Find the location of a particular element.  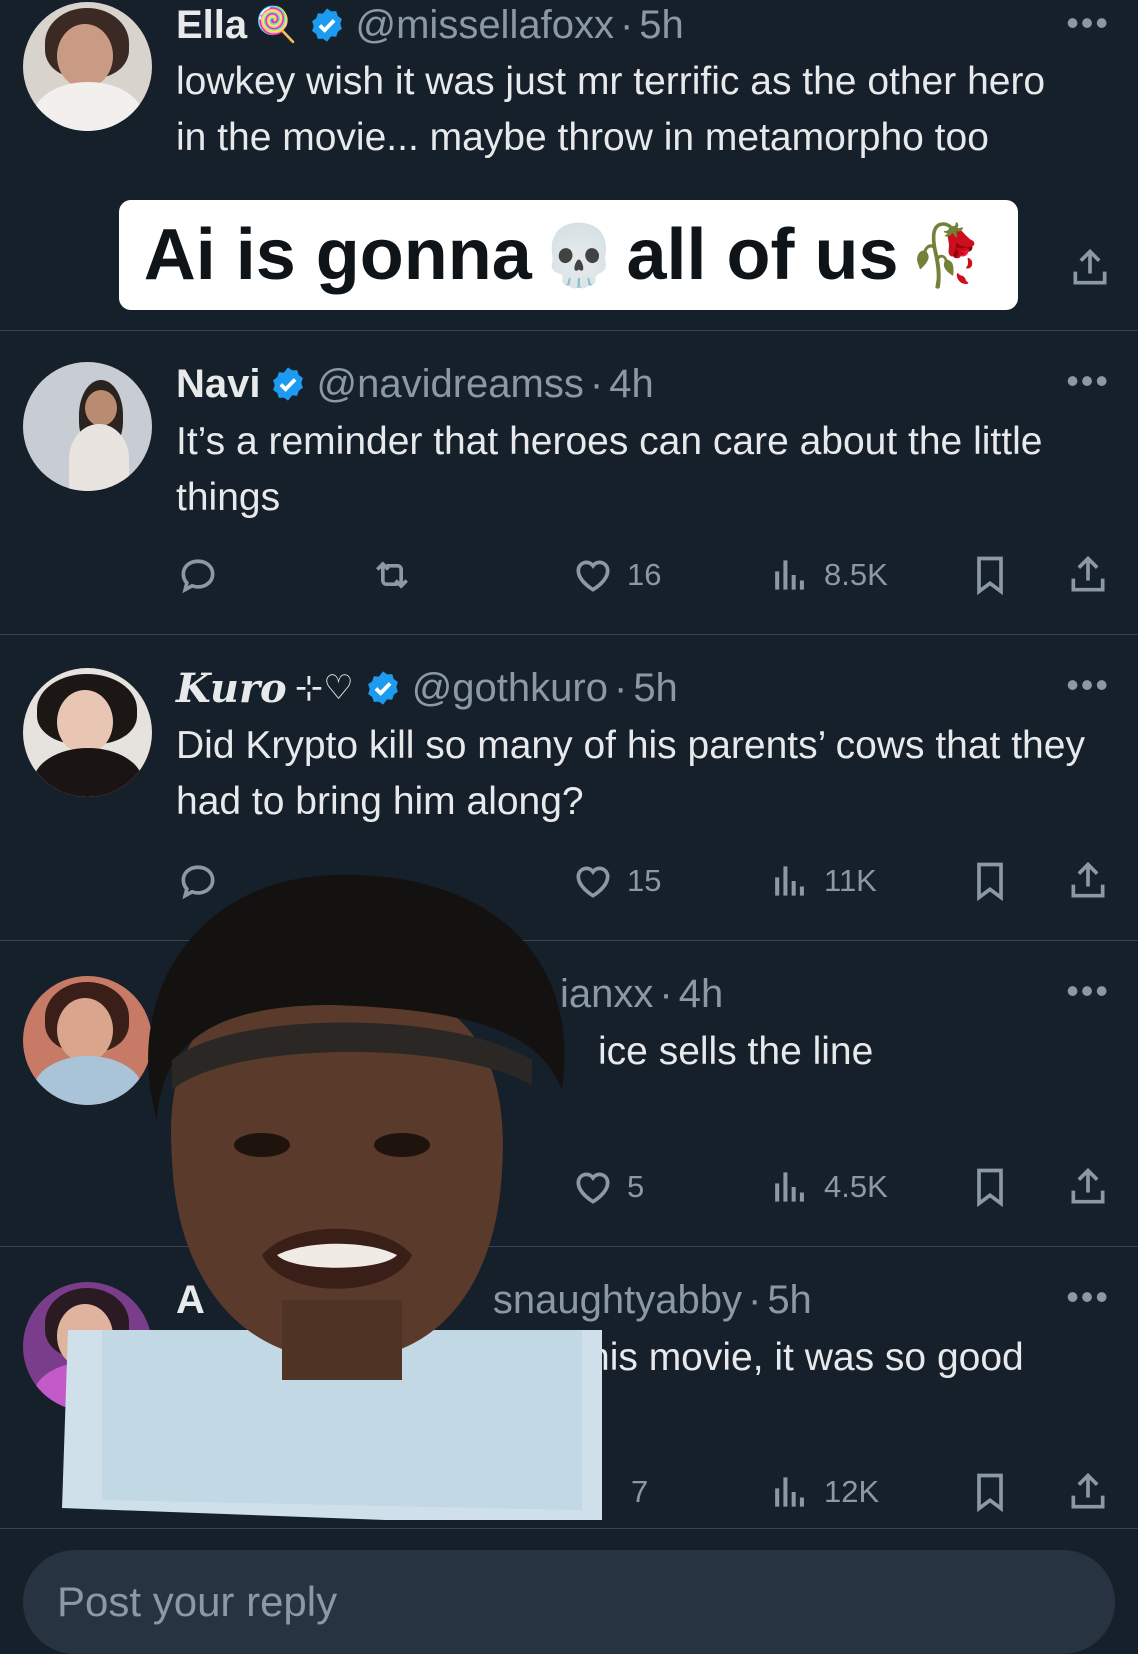

action-bar: 16 8.5K is located at coordinates (646, 575).